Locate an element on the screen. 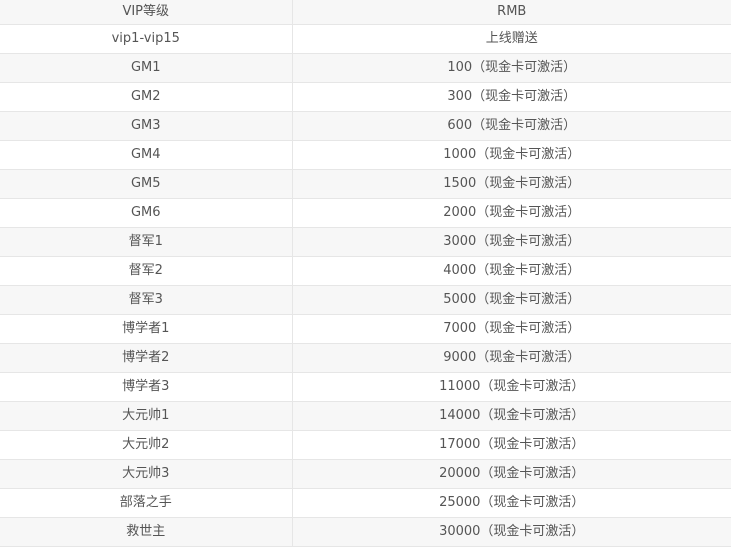 This screenshot has height=551, width=731. table-row: GM1 100（现金卡可激活） is located at coordinates (365, 68).